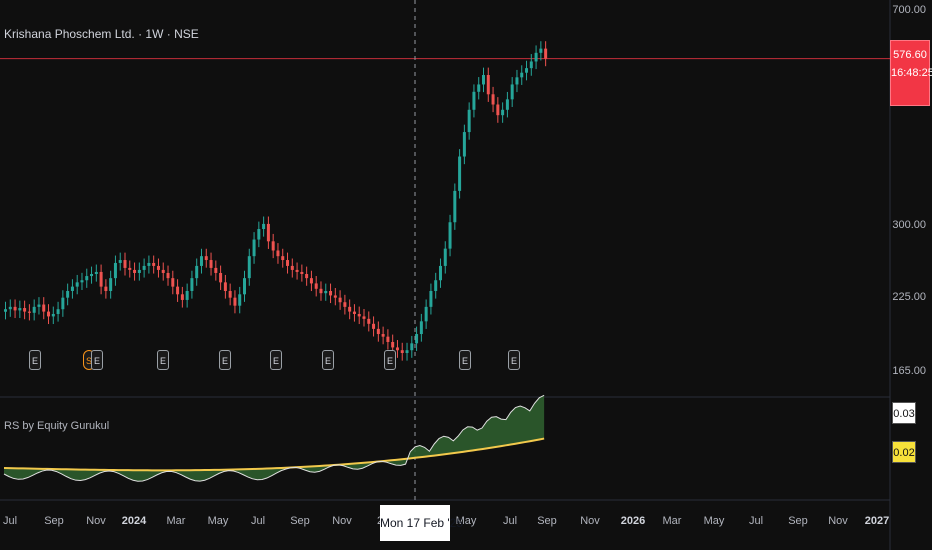  I want to click on crosshair-date-label: Mon 17 Feb '25, so click(421, 523).